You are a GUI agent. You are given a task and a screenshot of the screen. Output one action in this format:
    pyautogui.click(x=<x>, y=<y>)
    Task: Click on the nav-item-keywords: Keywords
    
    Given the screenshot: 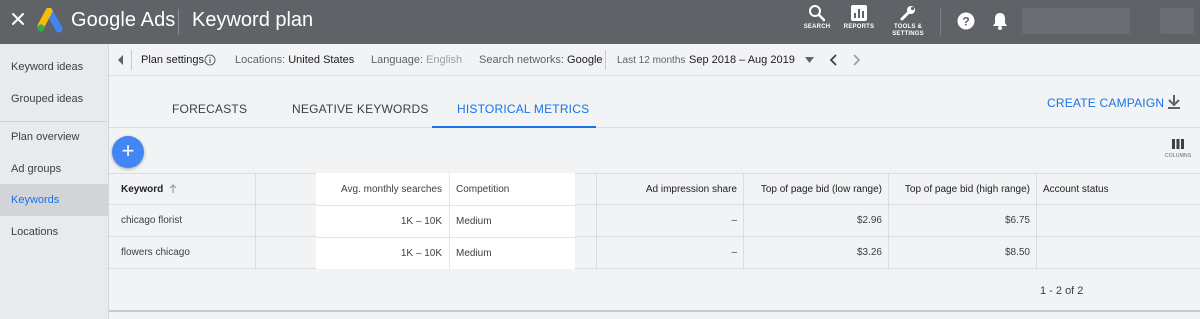 What is the action you would take?
    pyautogui.click(x=54, y=200)
    